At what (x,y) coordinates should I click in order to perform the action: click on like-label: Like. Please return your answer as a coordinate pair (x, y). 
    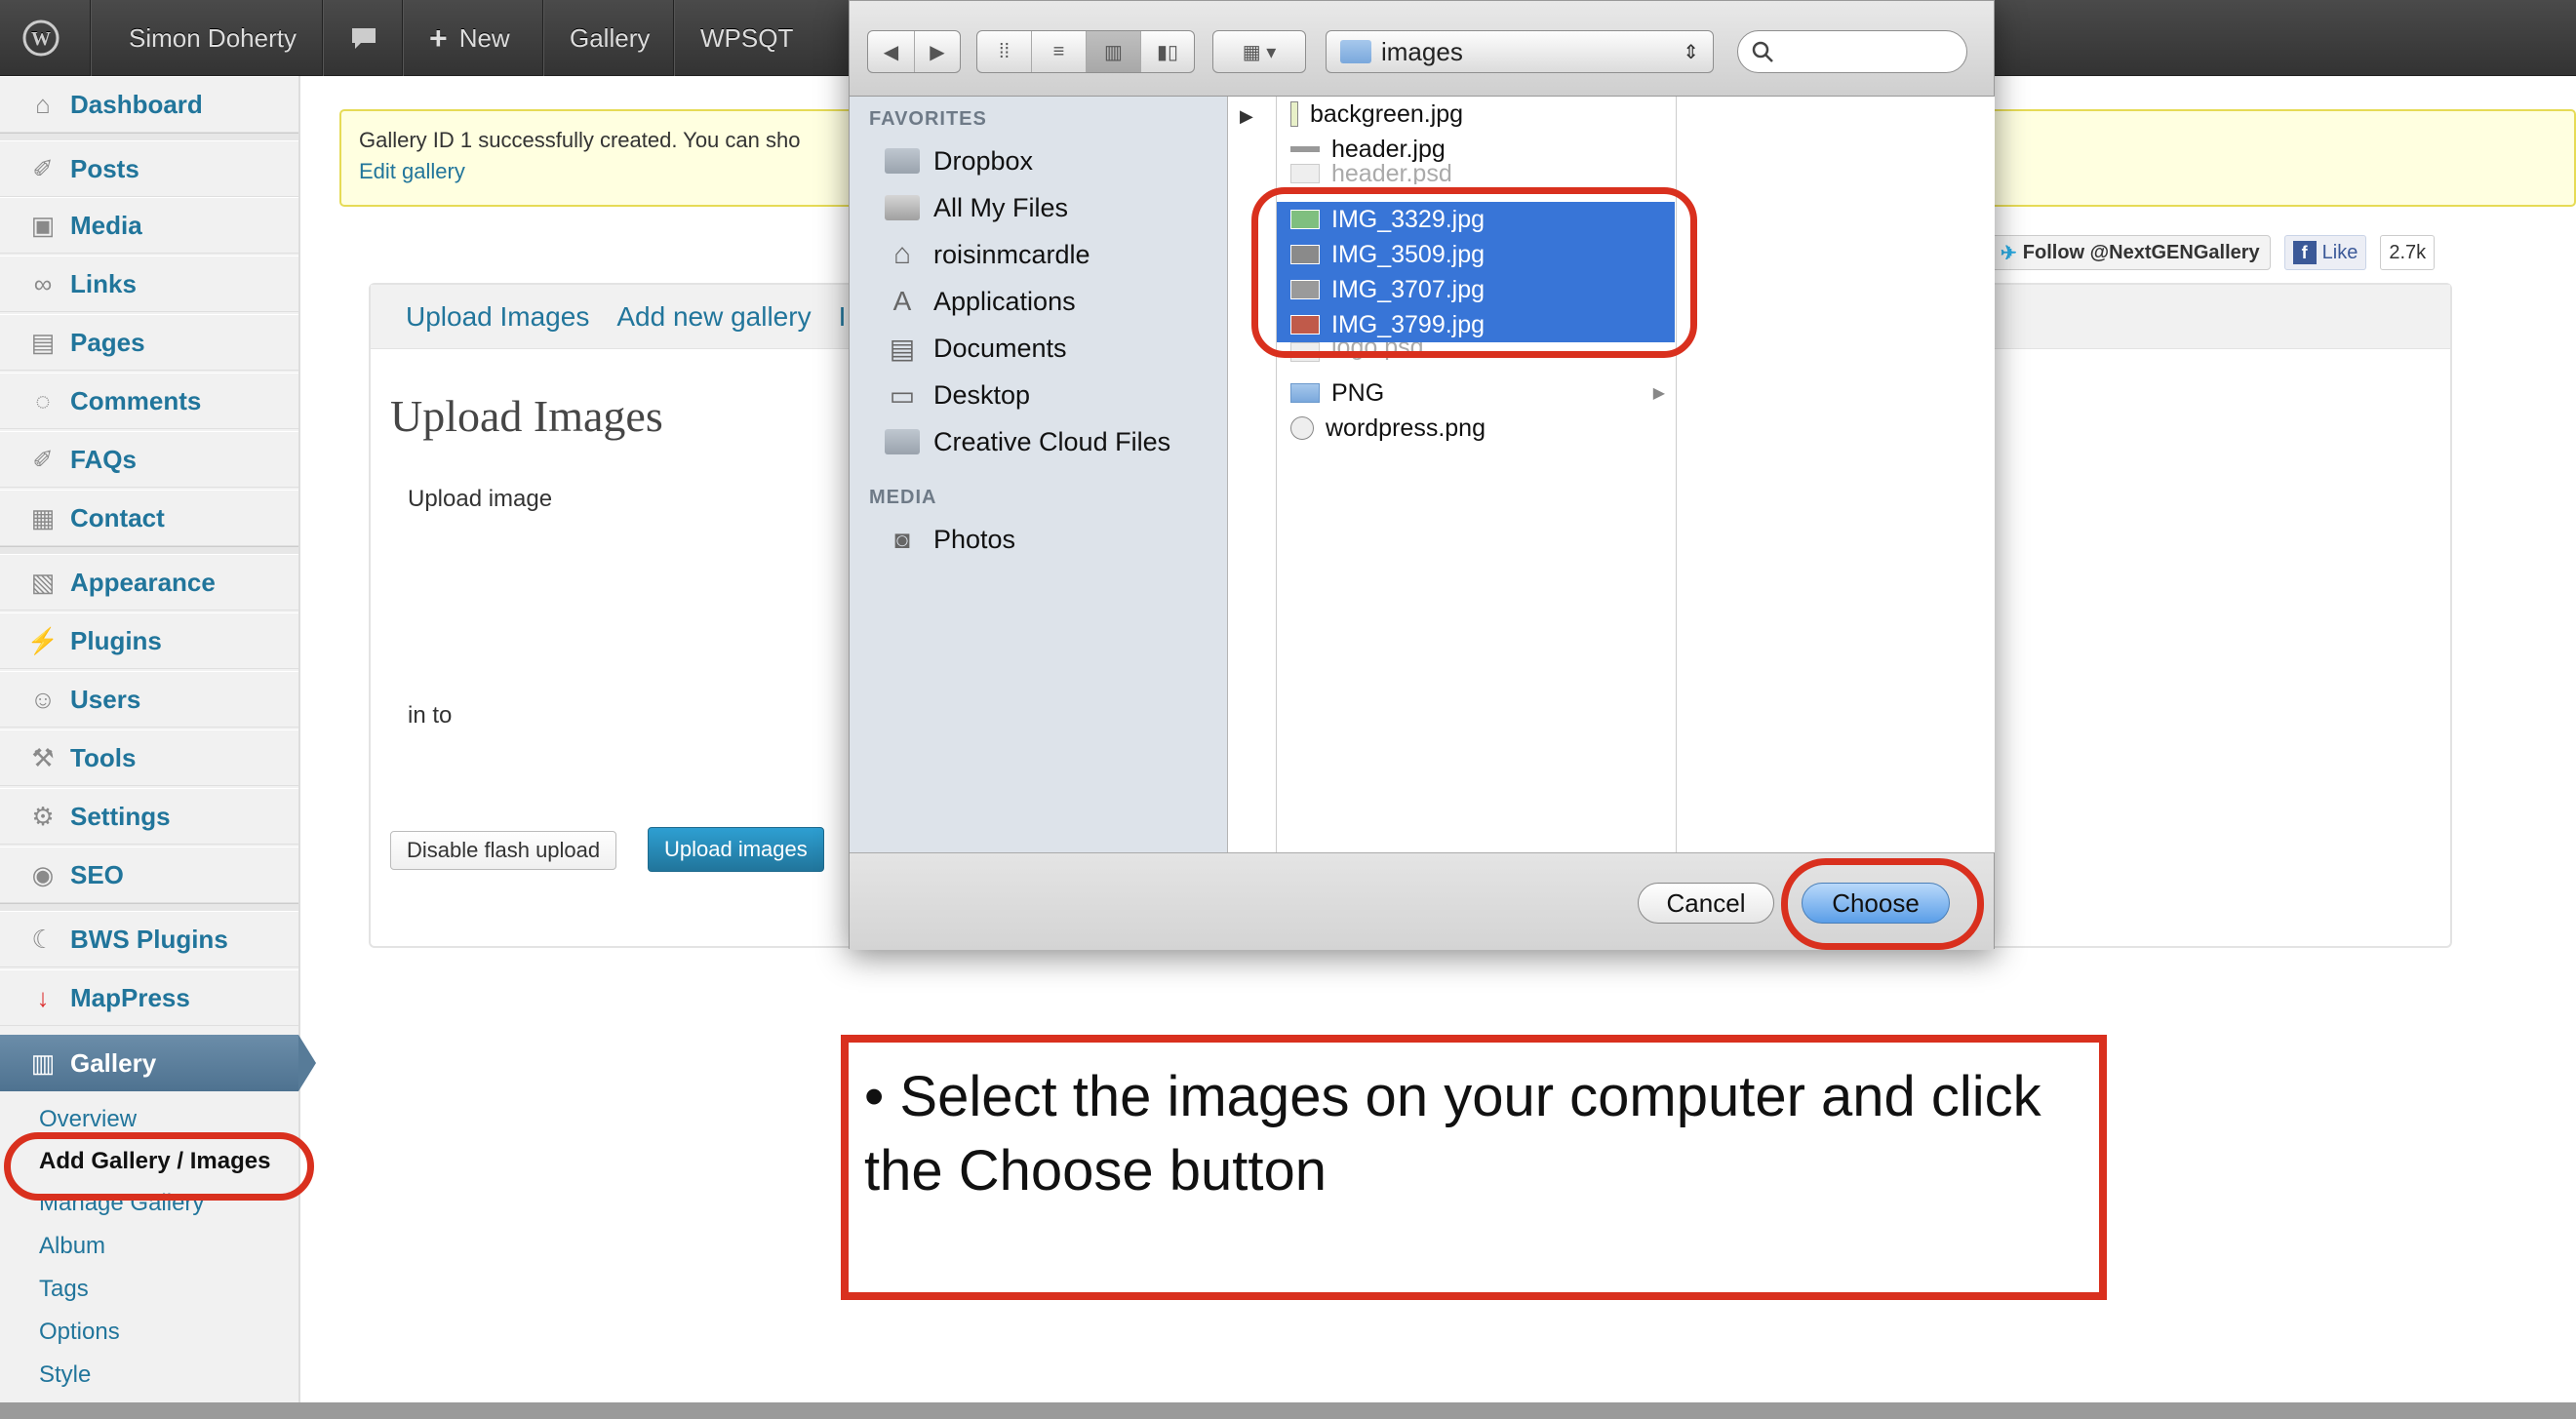
    Looking at the image, I should click on (2339, 252).